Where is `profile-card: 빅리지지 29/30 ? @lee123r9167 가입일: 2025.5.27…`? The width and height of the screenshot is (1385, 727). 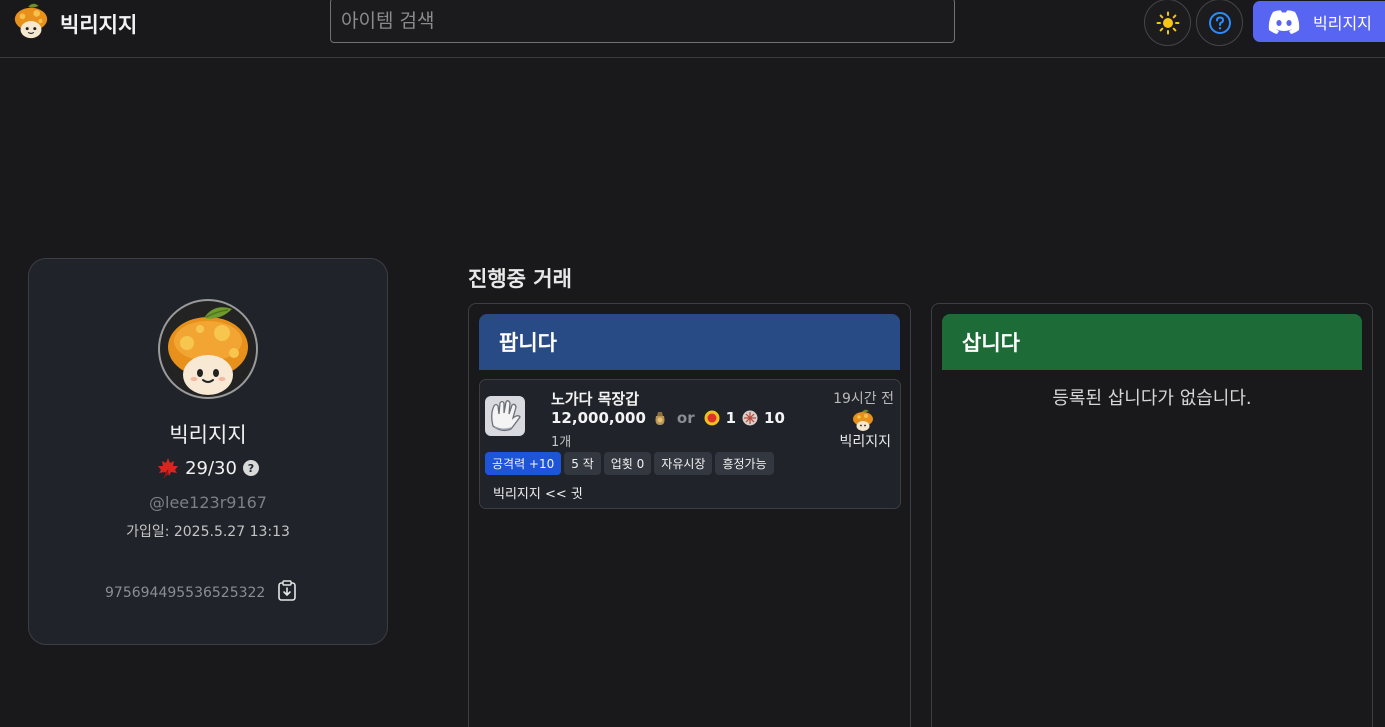
profile-card: 빅리지지 29/30 ? @lee123r9167 가입일: 2025.5.27… is located at coordinates (208, 451).